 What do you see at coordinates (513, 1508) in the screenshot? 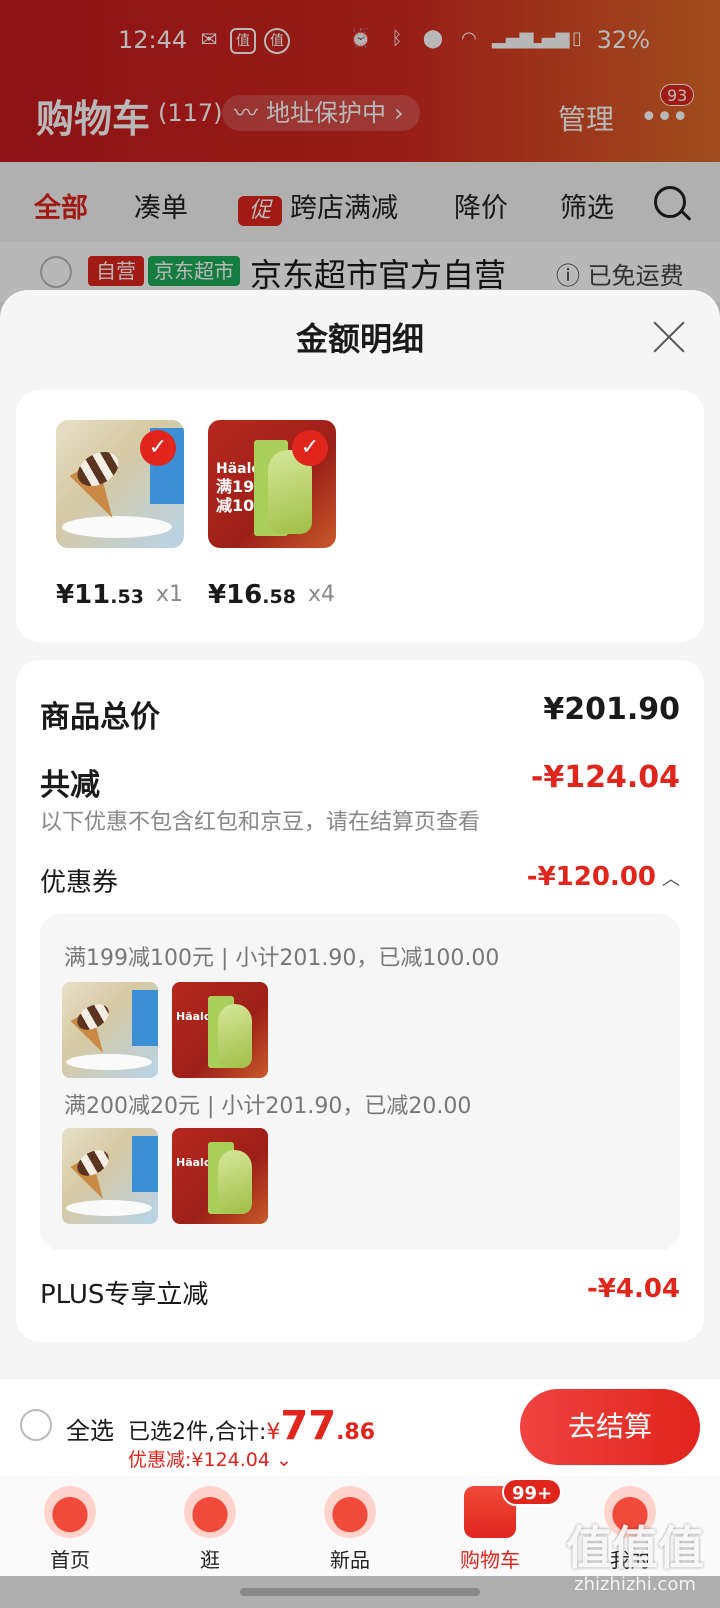
I see `cart-icon: 99+` at bounding box center [513, 1508].